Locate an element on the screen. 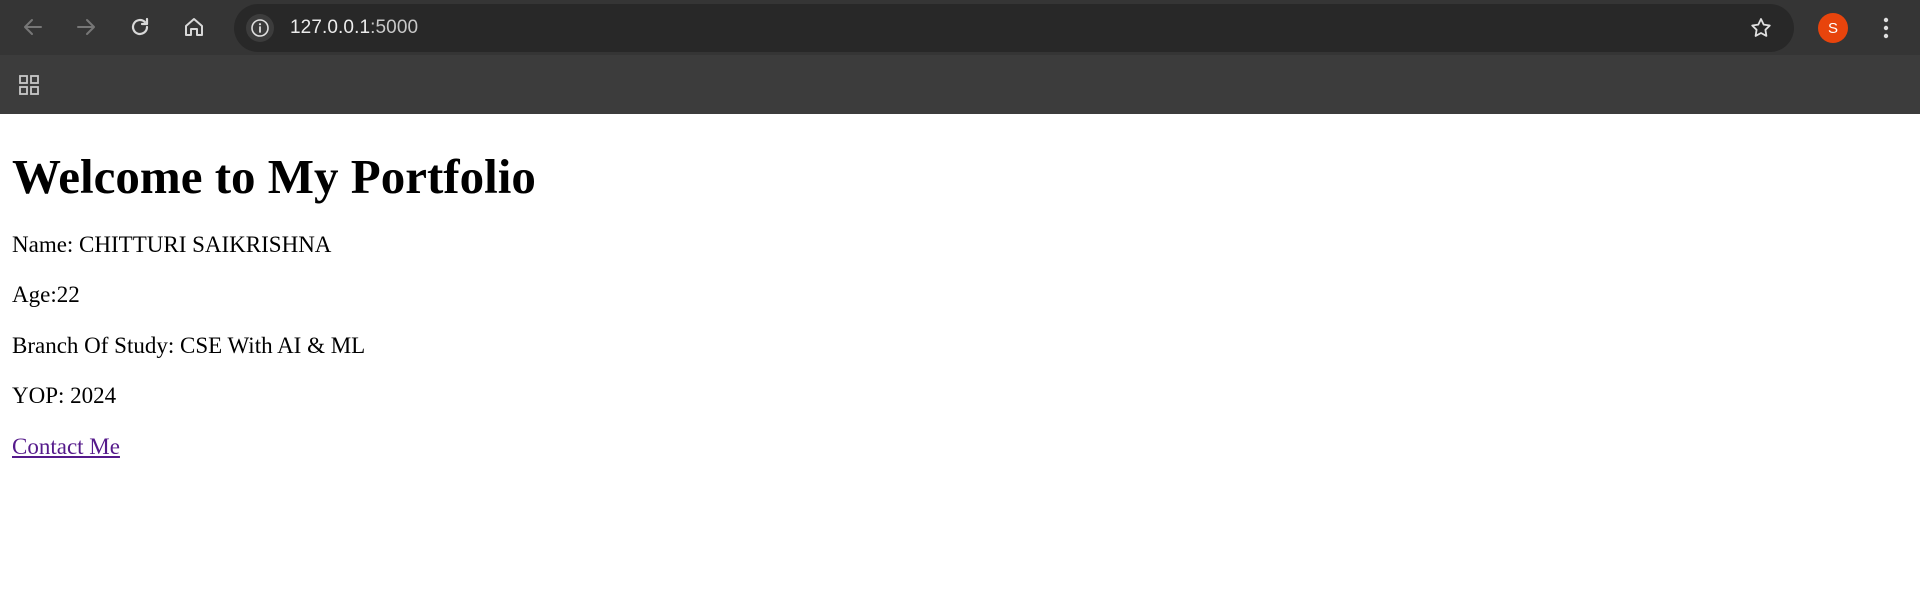 The width and height of the screenshot is (1920, 596). star-icon is located at coordinates (1761, 27).